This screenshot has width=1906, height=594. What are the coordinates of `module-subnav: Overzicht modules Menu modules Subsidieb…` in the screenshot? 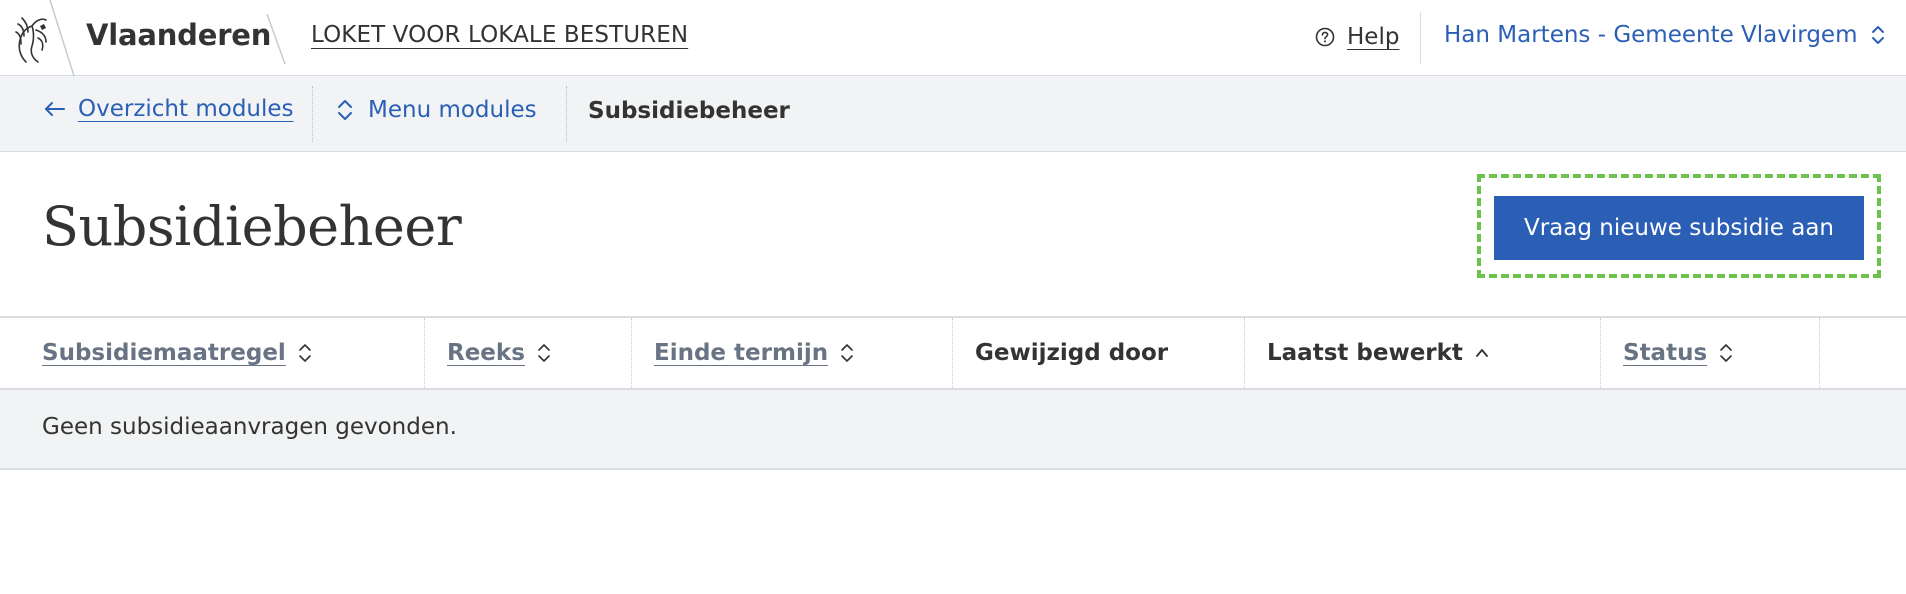 It's located at (953, 114).